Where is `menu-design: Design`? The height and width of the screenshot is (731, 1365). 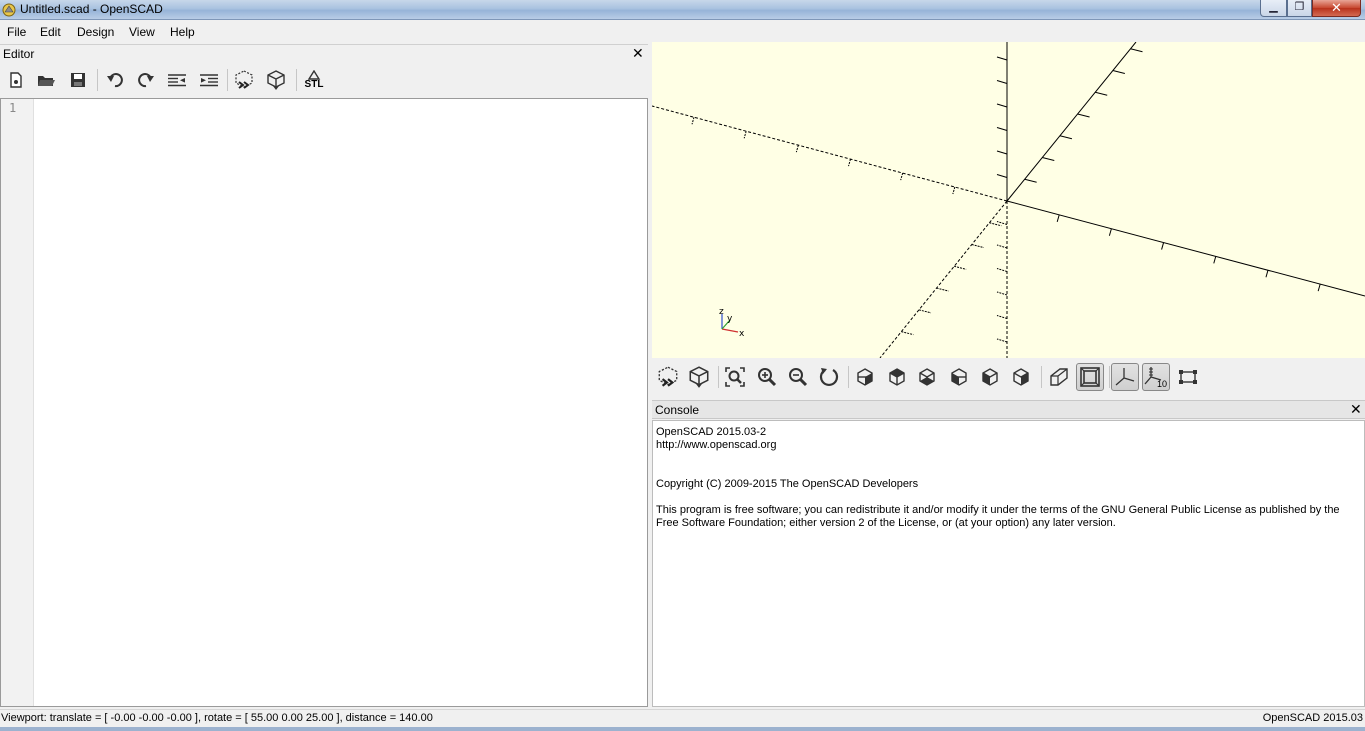 menu-design: Design is located at coordinates (95, 32).